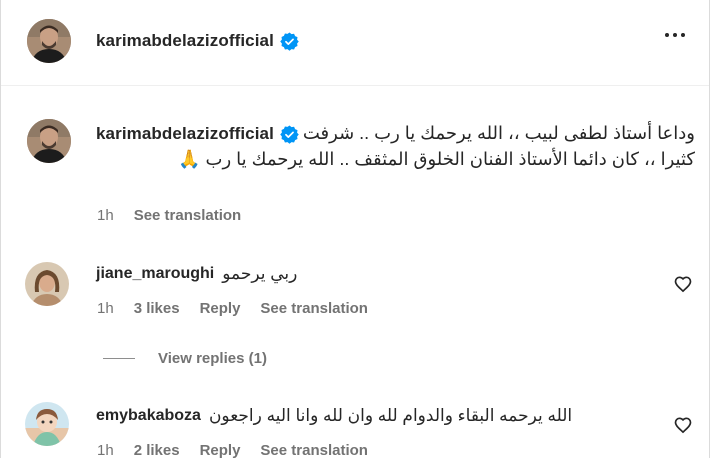 The width and height of the screenshot is (710, 458). Describe the element at coordinates (105, 215) in the screenshot. I see `caption-time: 1h` at that location.